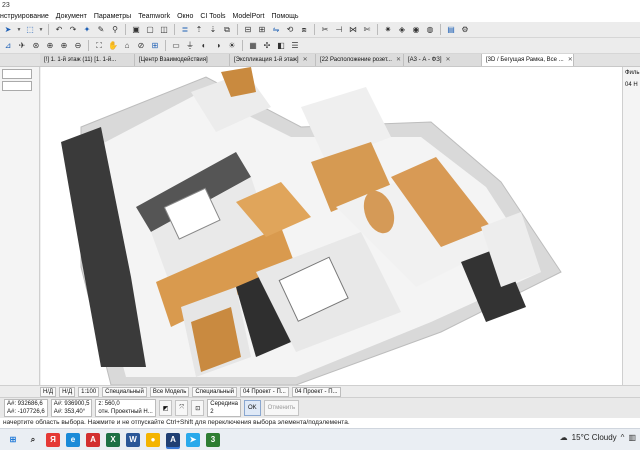 The width and height of the screenshot is (640, 450). I want to click on snap-button: ◩, so click(165, 408).